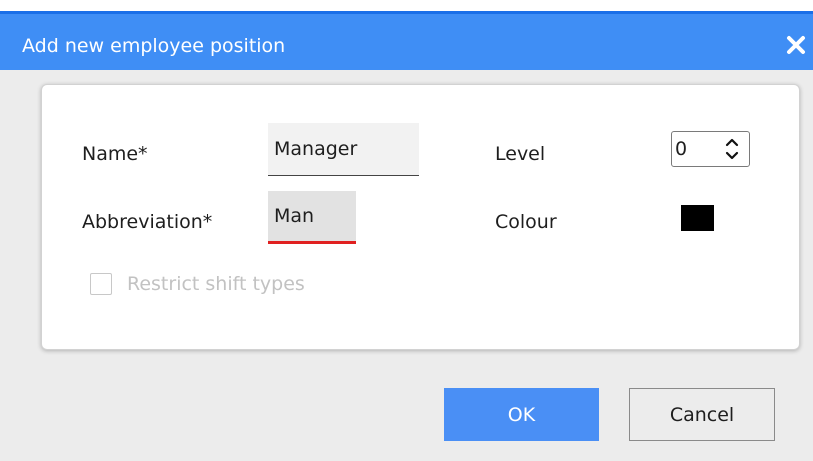 The width and height of the screenshot is (813, 461). I want to click on name-label: Name*, so click(115, 154).